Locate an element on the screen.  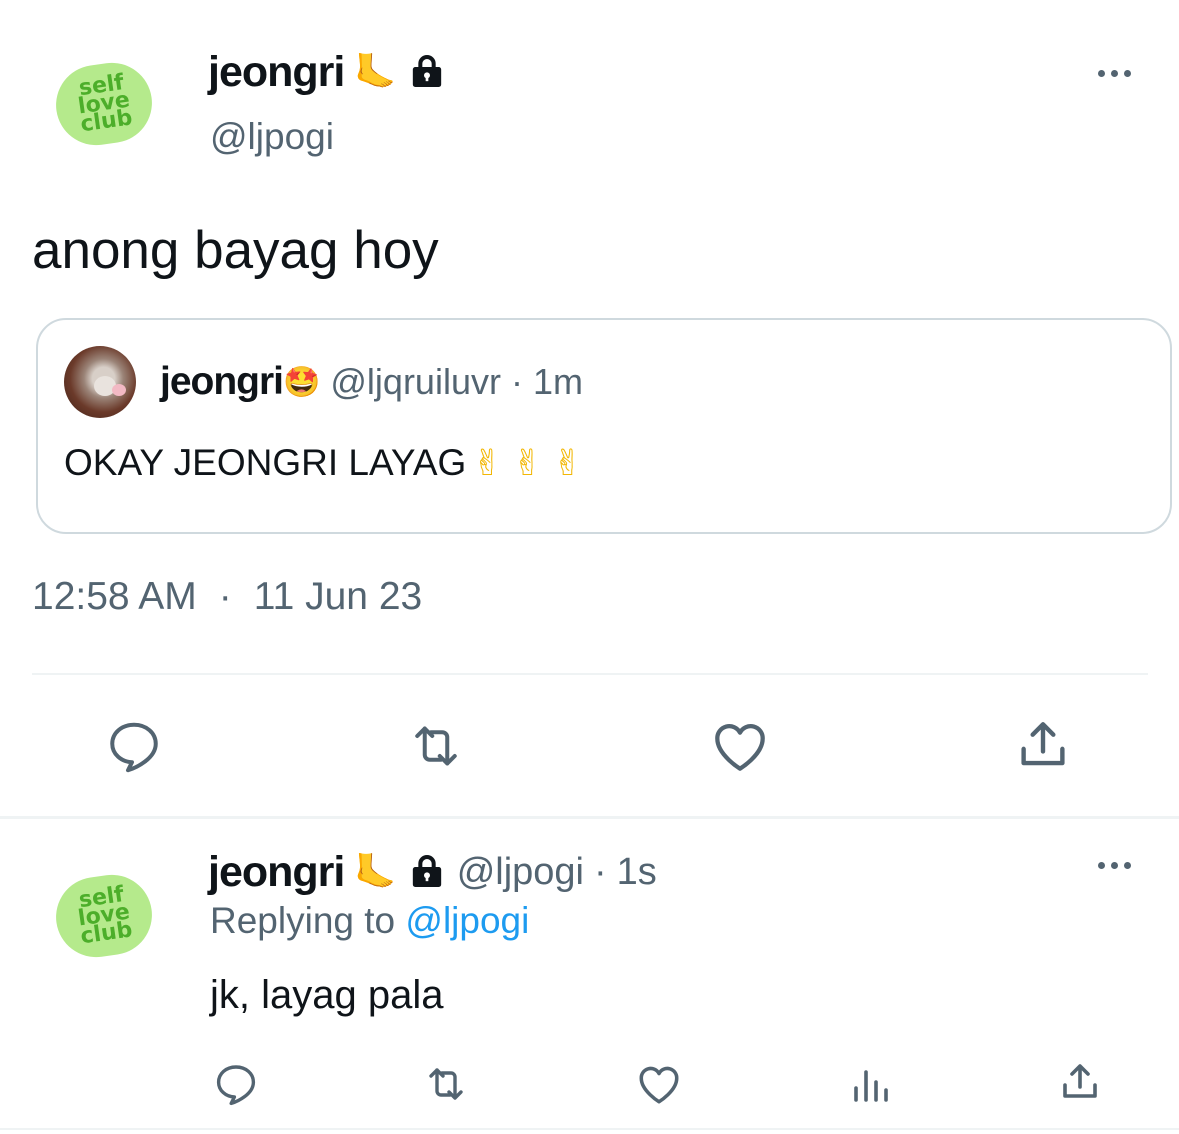
reply-handle: @ljpogi is located at coordinates (520, 872).